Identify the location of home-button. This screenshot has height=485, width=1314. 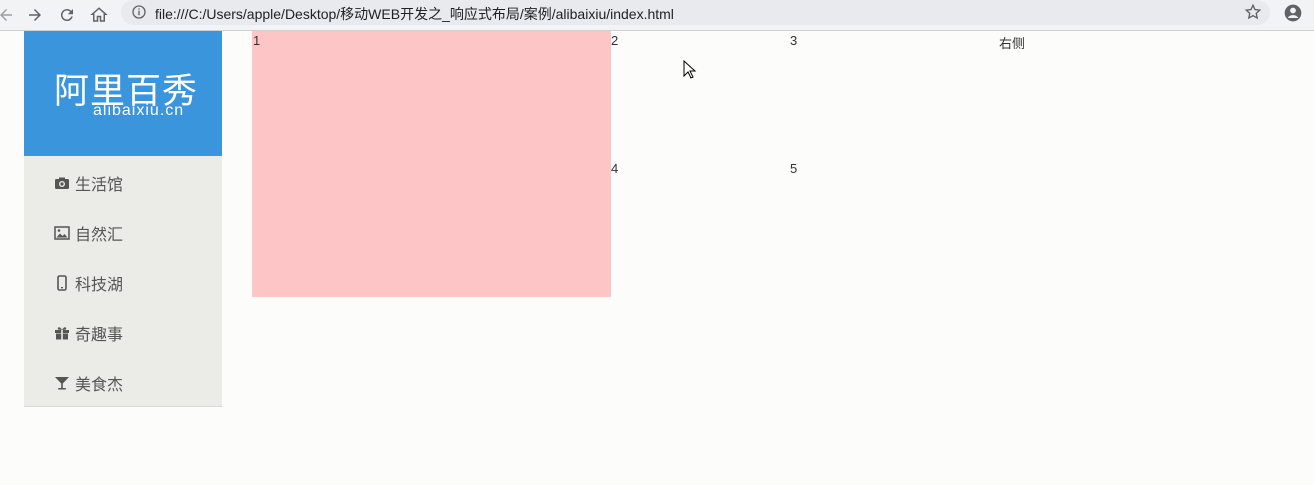
(99, 15).